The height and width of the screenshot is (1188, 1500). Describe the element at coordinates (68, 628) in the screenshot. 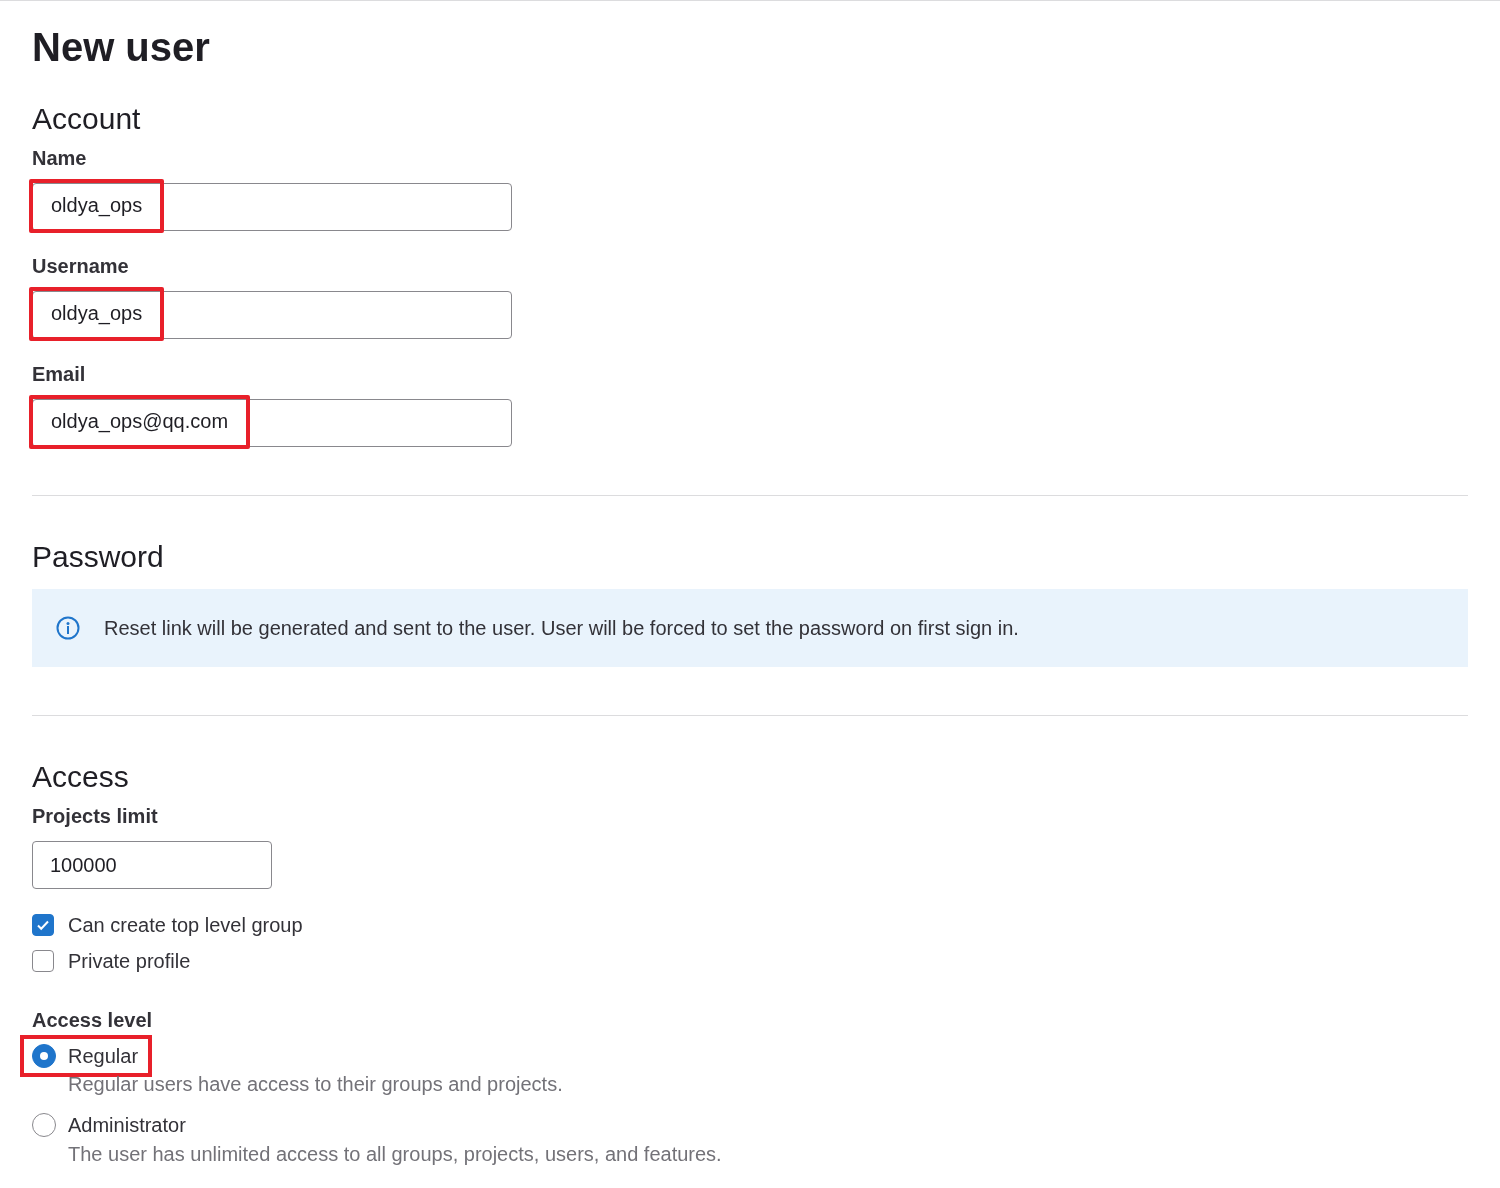

I see `info-icon` at that location.